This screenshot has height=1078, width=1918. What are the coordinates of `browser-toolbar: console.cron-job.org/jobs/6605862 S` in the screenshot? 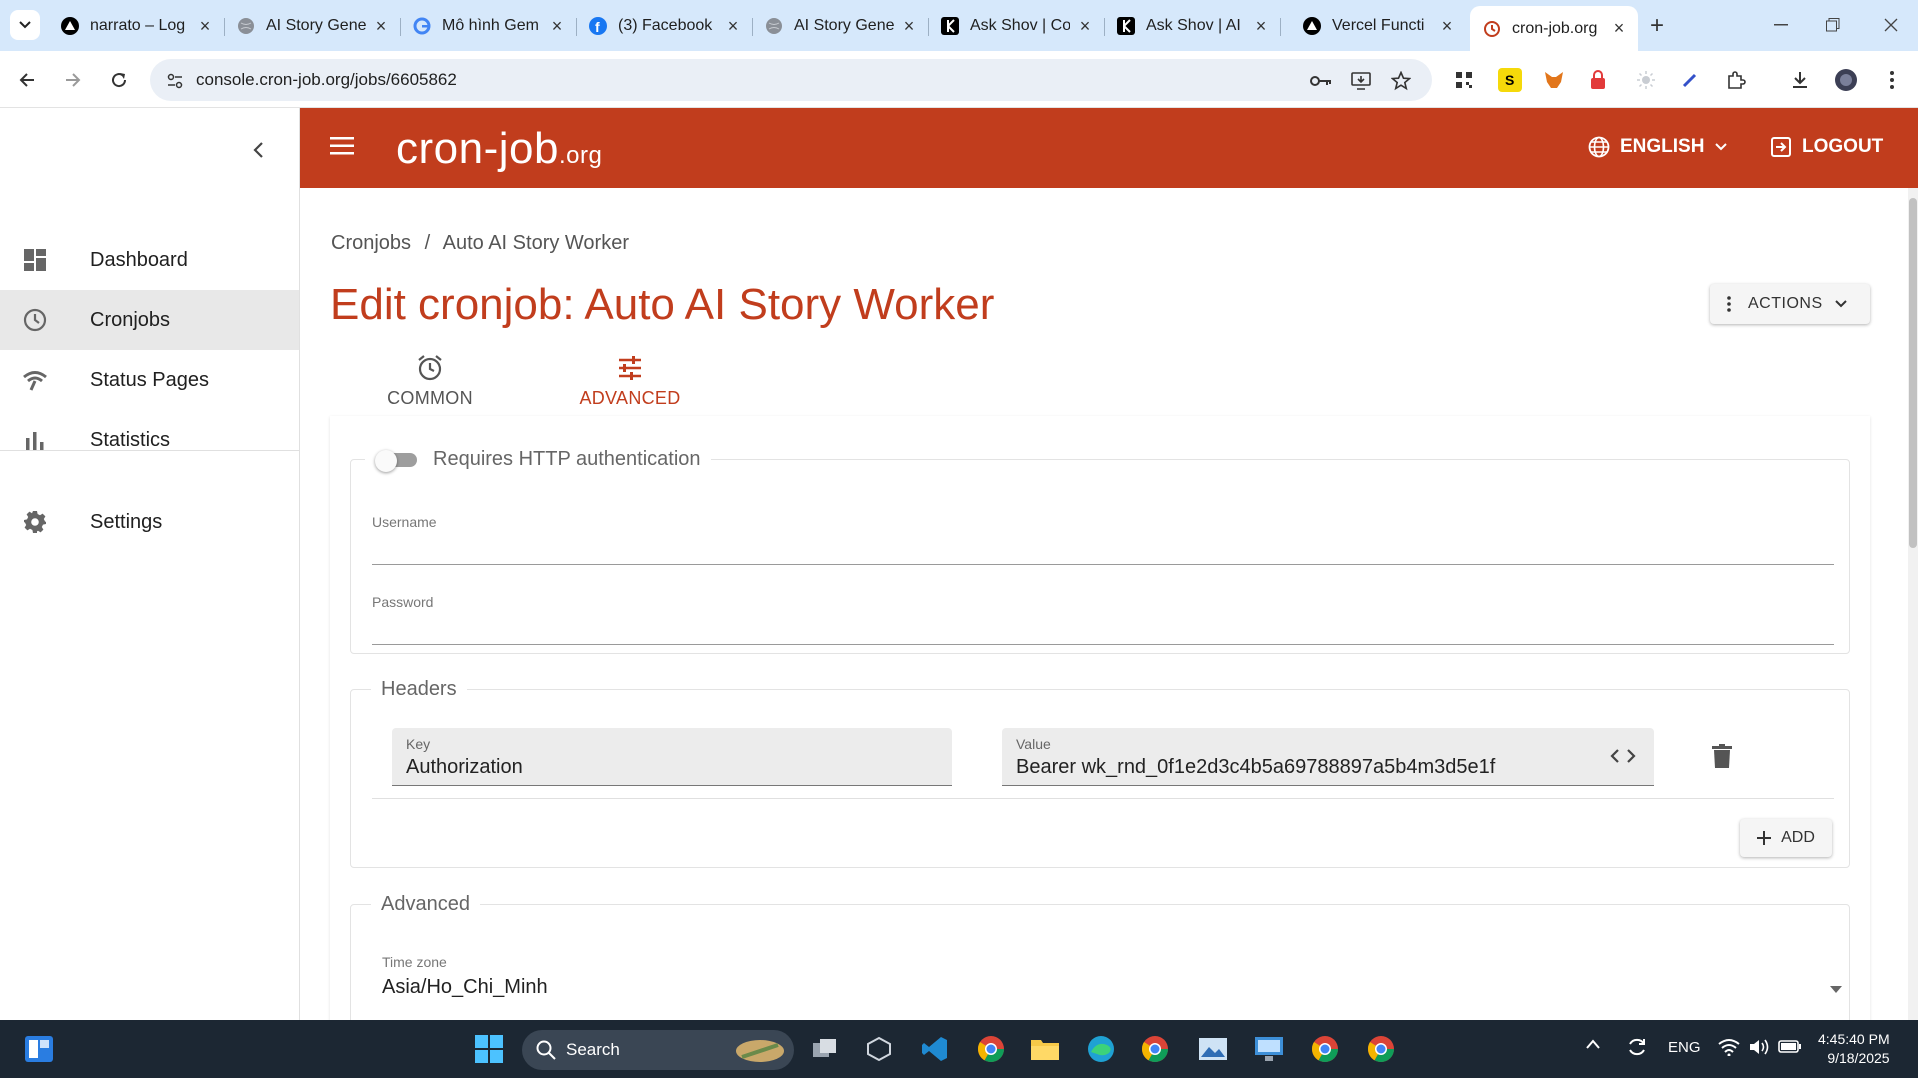 It's located at (959, 79).